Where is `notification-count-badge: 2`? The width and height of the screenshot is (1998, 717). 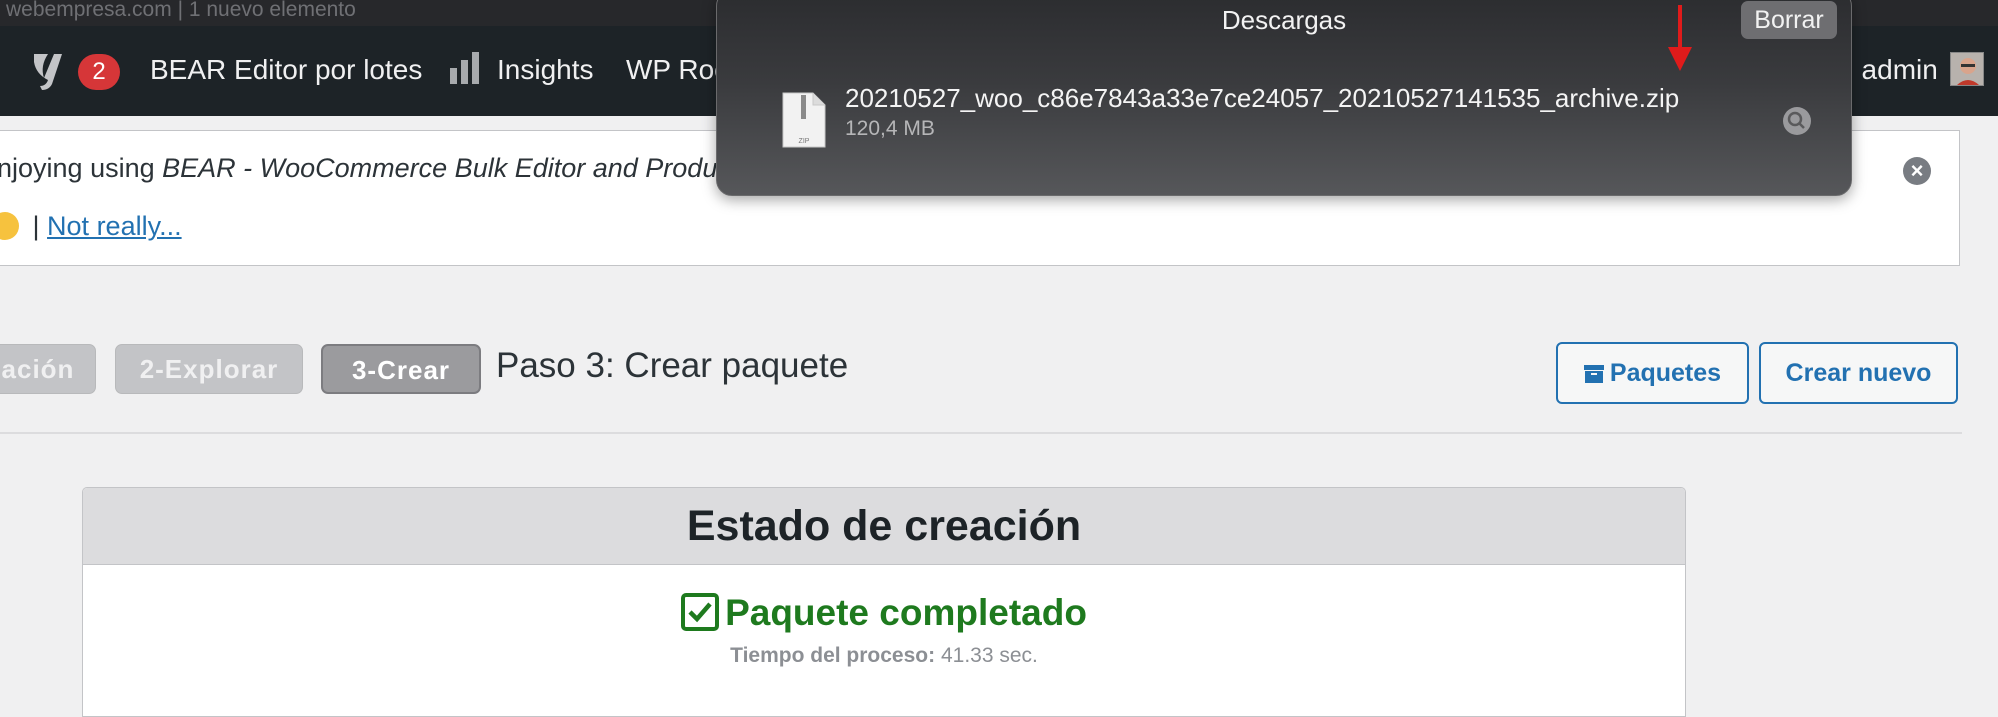
notification-count-badge: 2 is located at coordinates (99, 72).